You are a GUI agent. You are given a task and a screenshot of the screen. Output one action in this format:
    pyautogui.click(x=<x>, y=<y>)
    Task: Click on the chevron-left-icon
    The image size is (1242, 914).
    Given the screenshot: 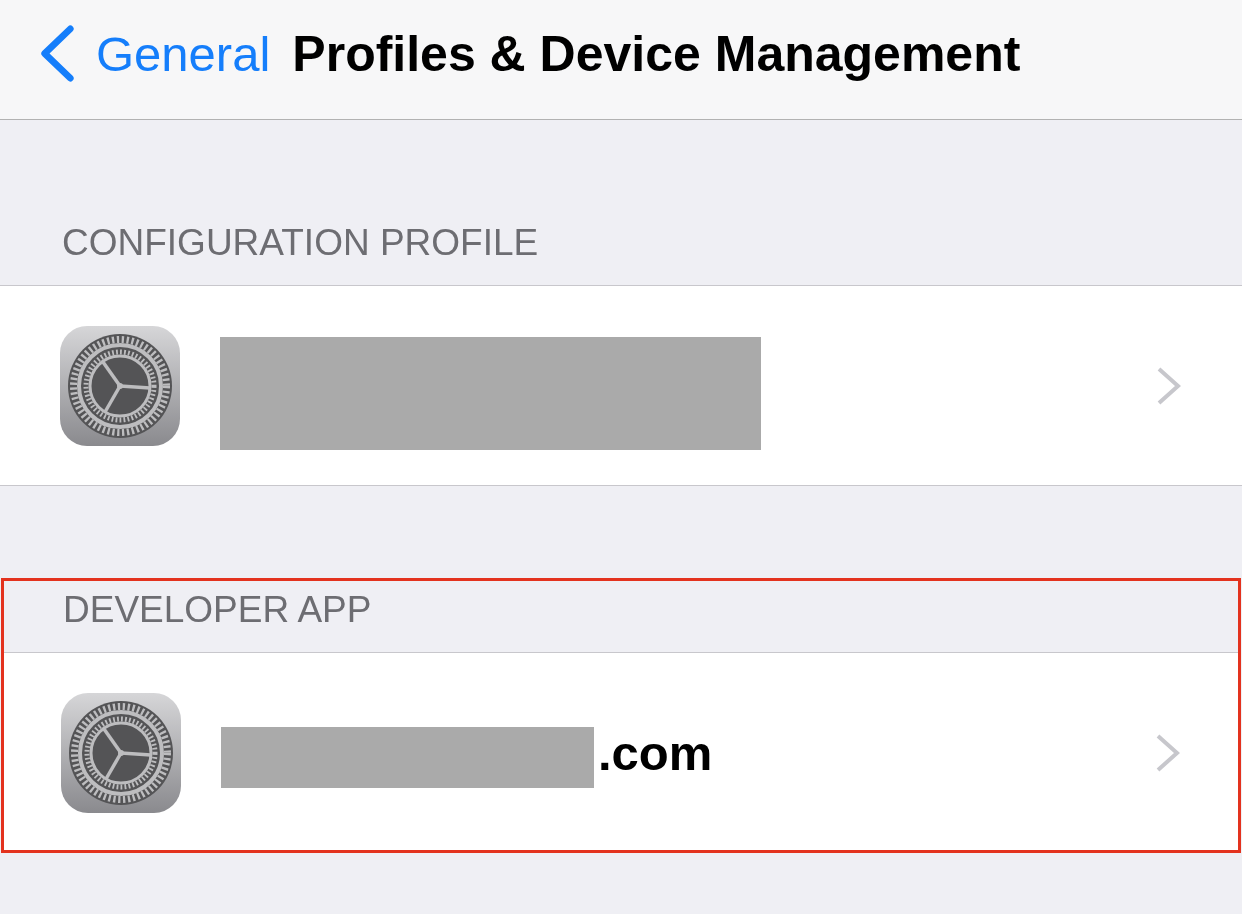 What is the action you would take?
    pyautogui.click(x=57, y=53)
    